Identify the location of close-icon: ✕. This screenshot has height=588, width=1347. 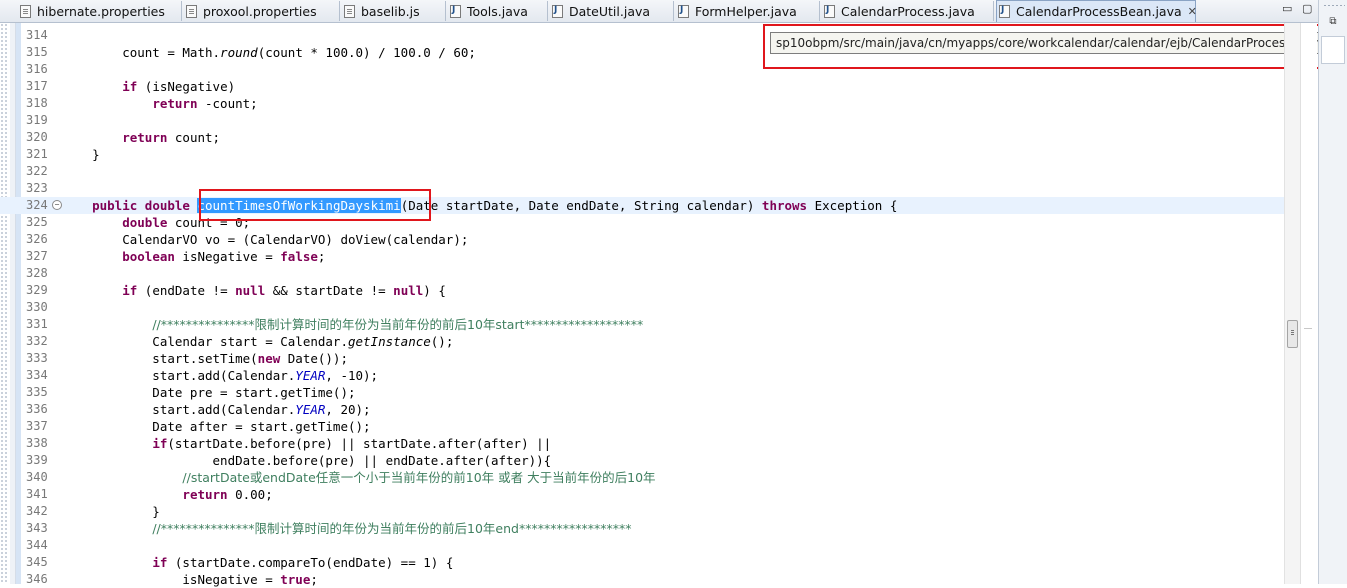
(1192, 11).